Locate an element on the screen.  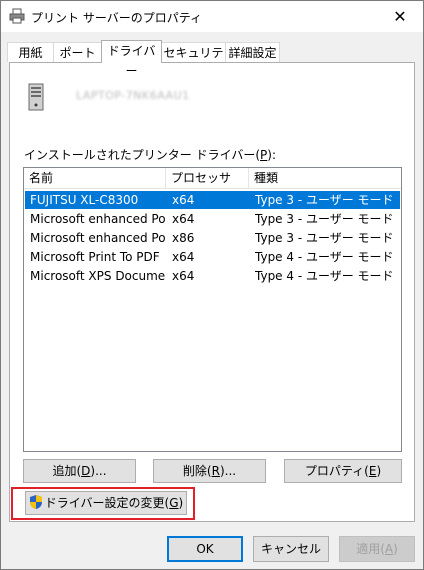
list-header: 名前 プロセッサ 種類 is located at coordinates (212, 178).